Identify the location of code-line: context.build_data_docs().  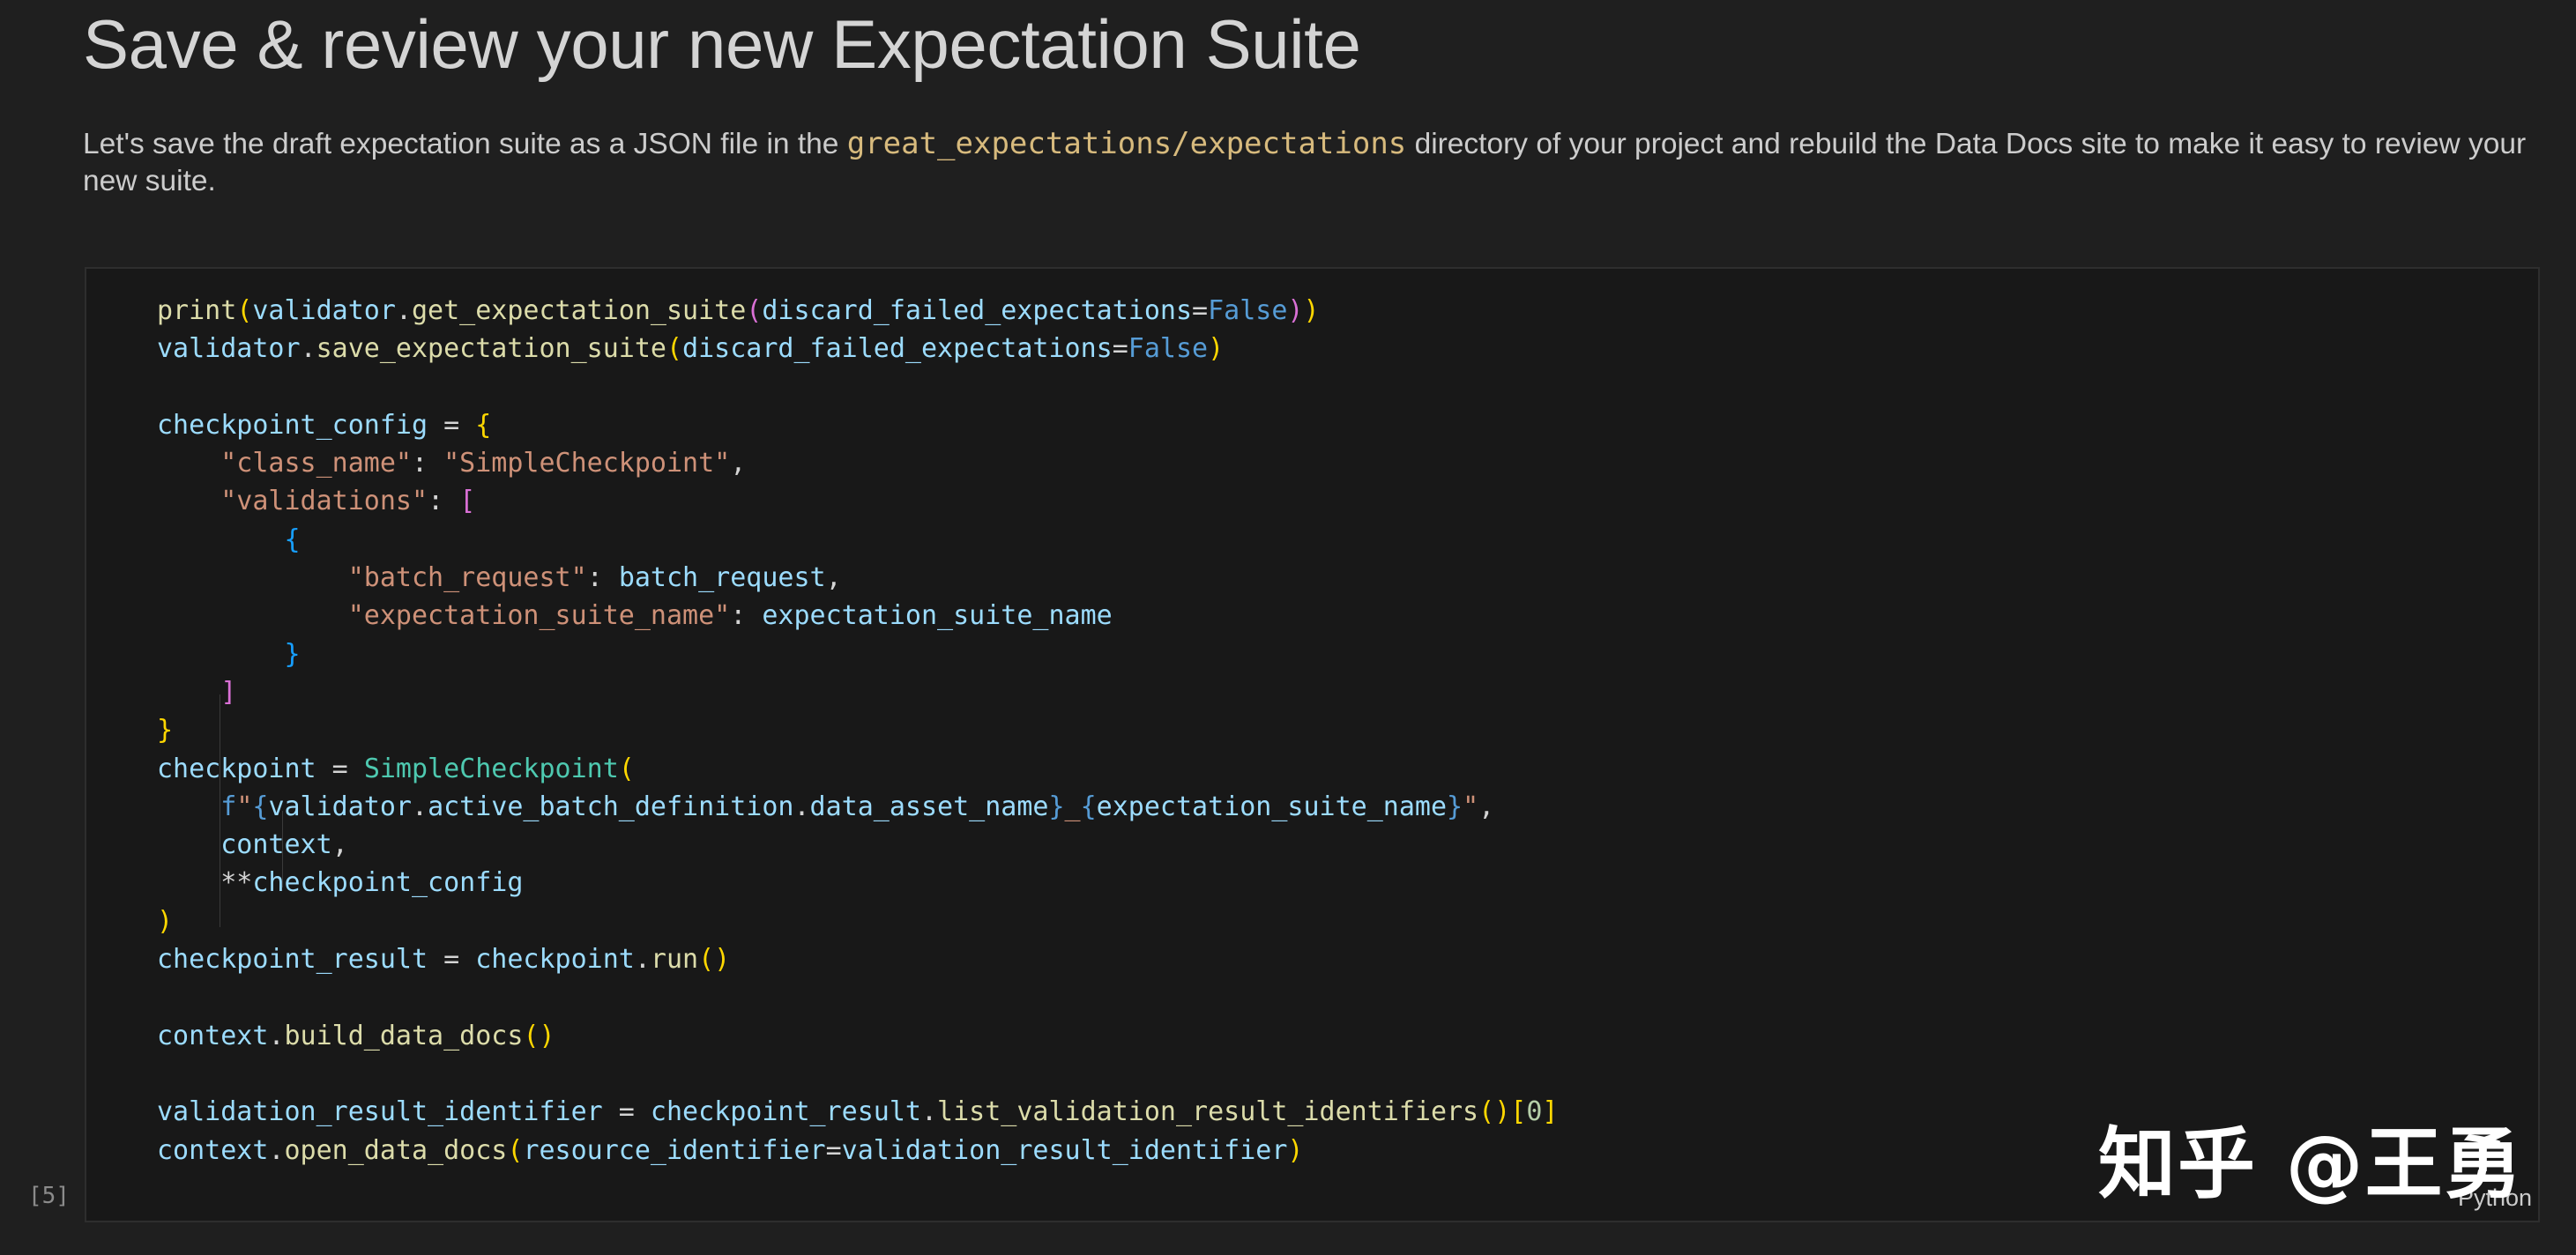
(356, 1035).